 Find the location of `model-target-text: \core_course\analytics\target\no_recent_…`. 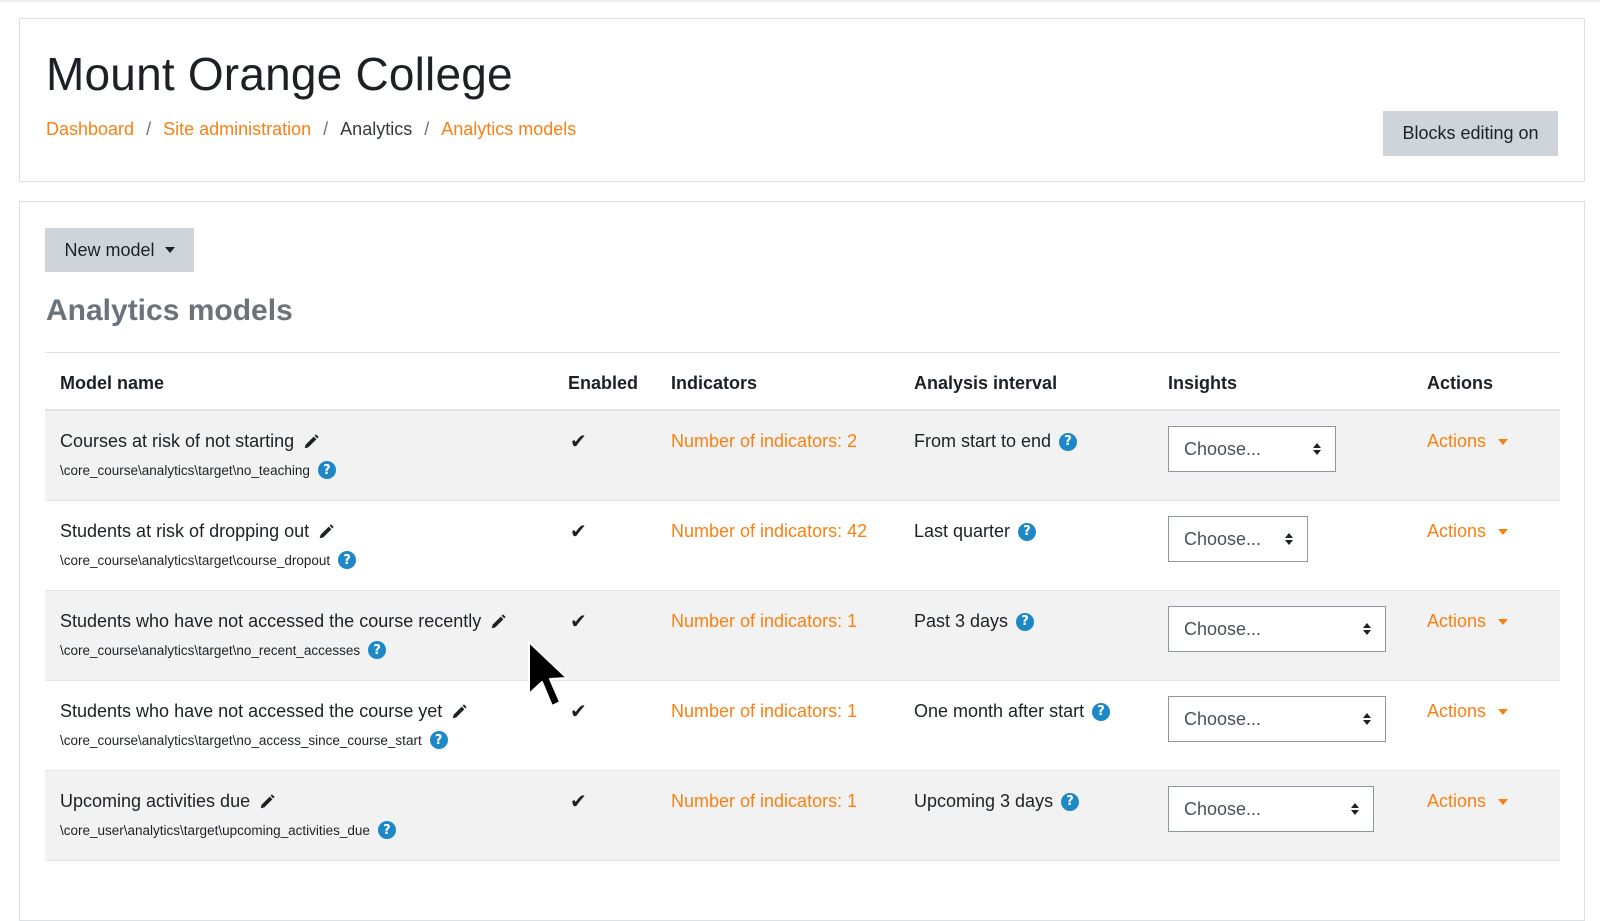

model-target-text: \core_course\analytics\target\no_recent_… is located at coordinates (210, 650).